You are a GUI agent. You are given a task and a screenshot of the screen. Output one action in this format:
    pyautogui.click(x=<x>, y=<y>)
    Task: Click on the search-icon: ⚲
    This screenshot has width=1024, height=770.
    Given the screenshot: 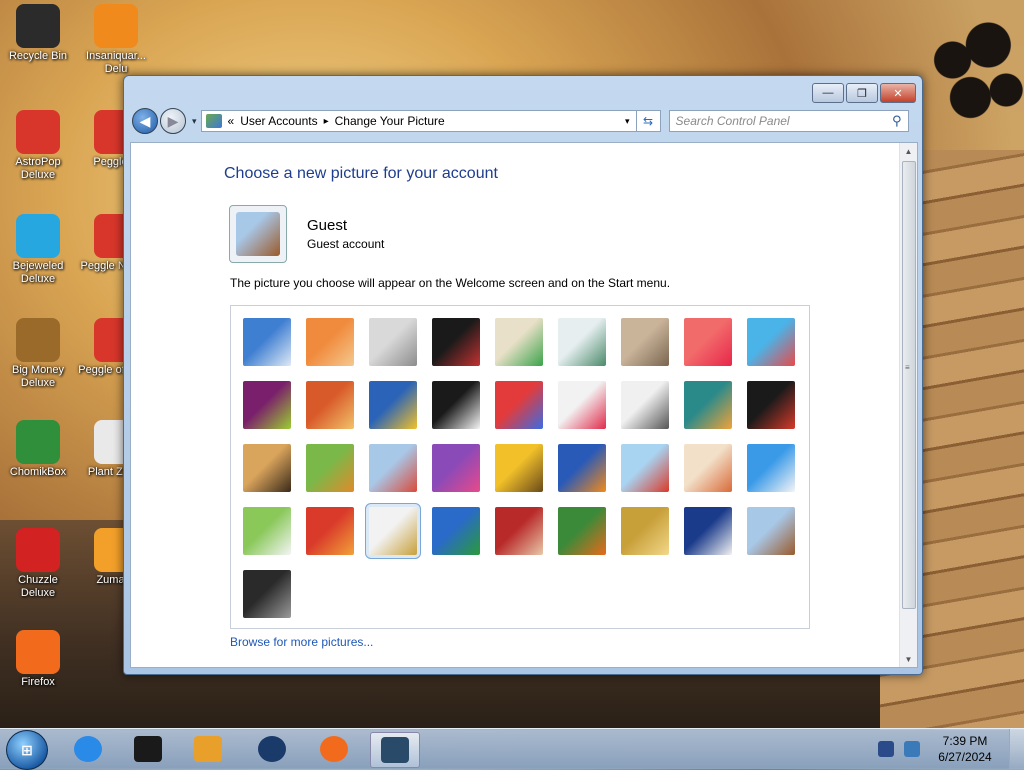 What is the action you would take?
    pyautogui.click(x=897, y=121)
    